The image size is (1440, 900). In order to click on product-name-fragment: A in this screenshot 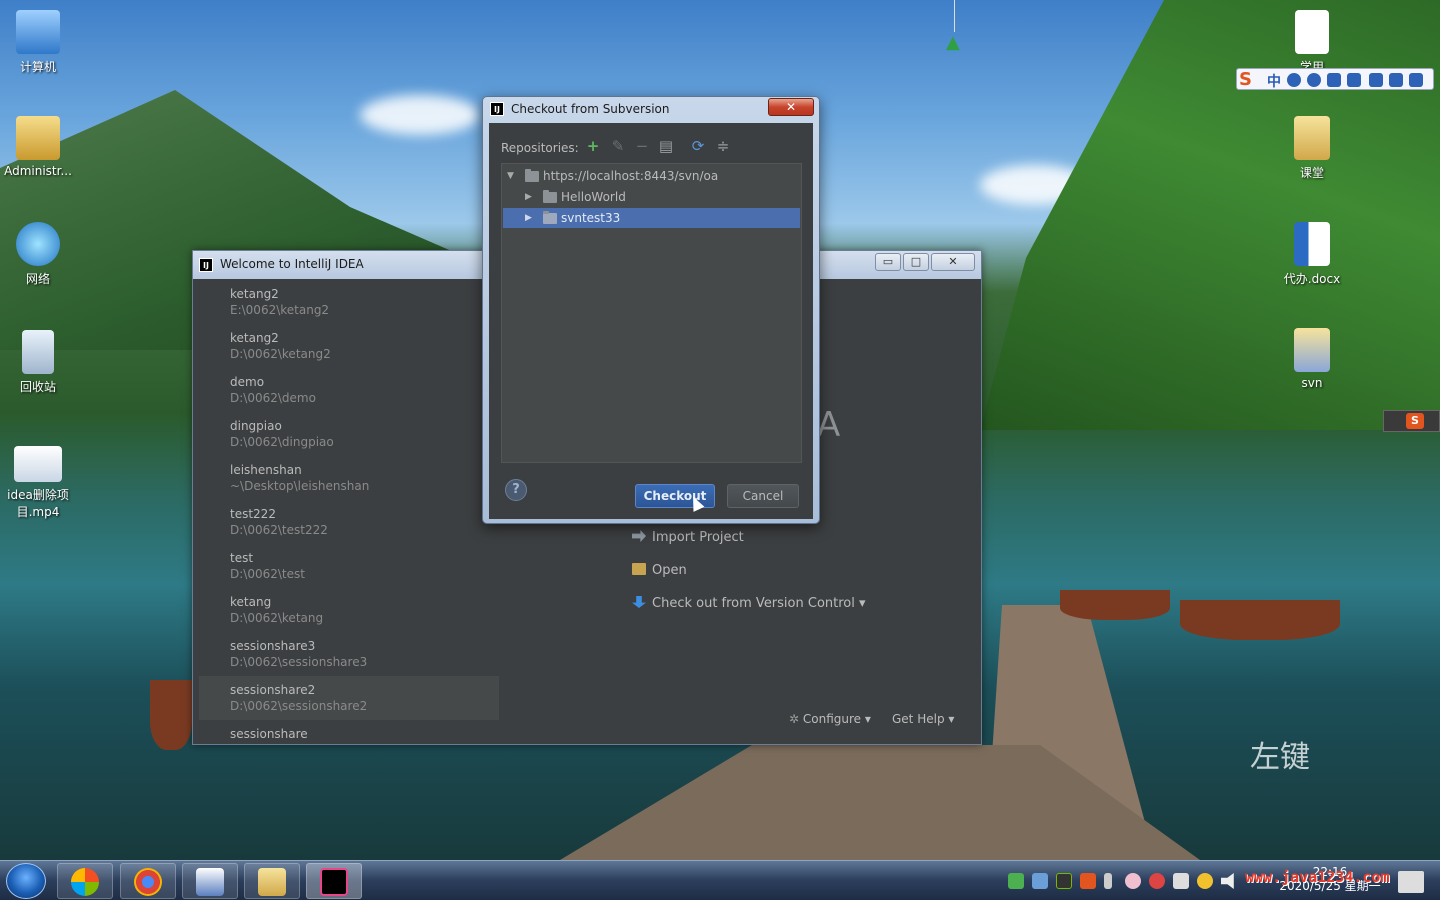, I will do `click(829, 425)`.